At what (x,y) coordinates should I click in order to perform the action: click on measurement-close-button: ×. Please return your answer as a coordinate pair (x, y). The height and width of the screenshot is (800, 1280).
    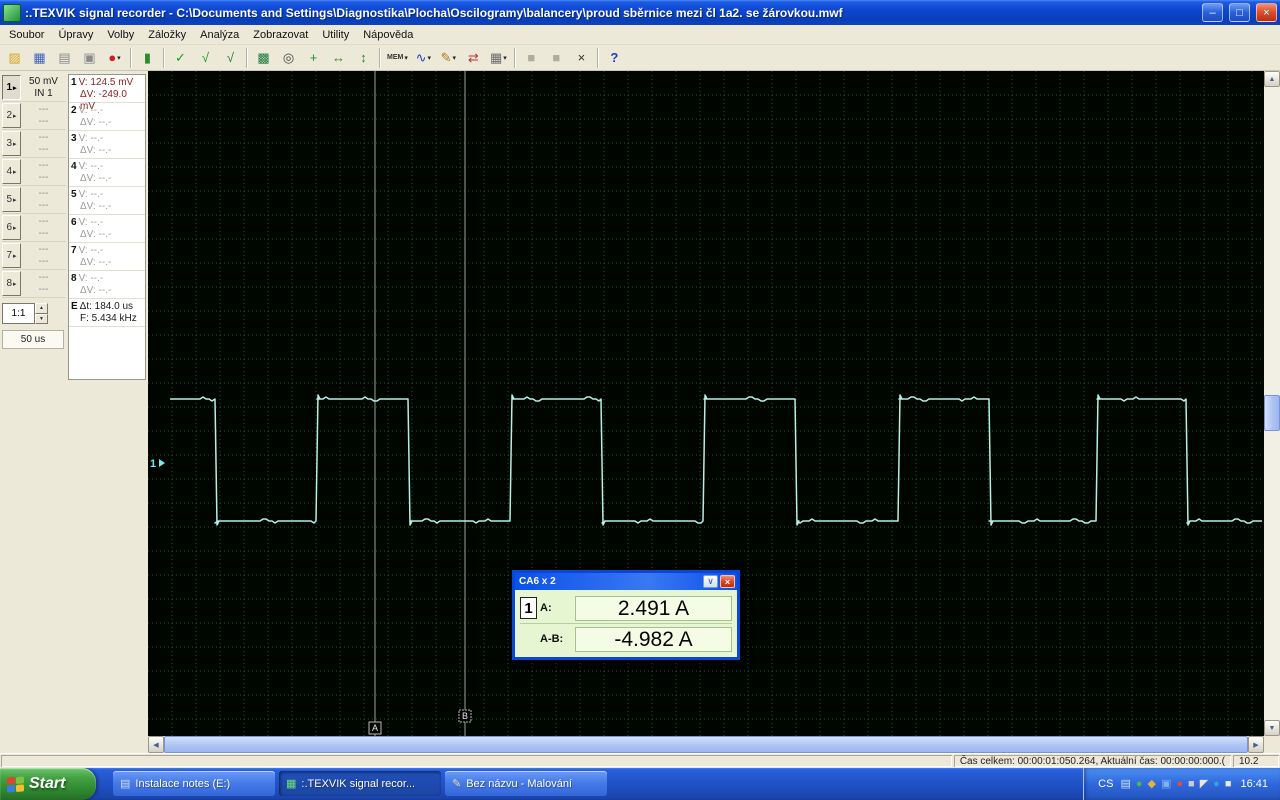
    Looking at the image, I should click on (727, 581).